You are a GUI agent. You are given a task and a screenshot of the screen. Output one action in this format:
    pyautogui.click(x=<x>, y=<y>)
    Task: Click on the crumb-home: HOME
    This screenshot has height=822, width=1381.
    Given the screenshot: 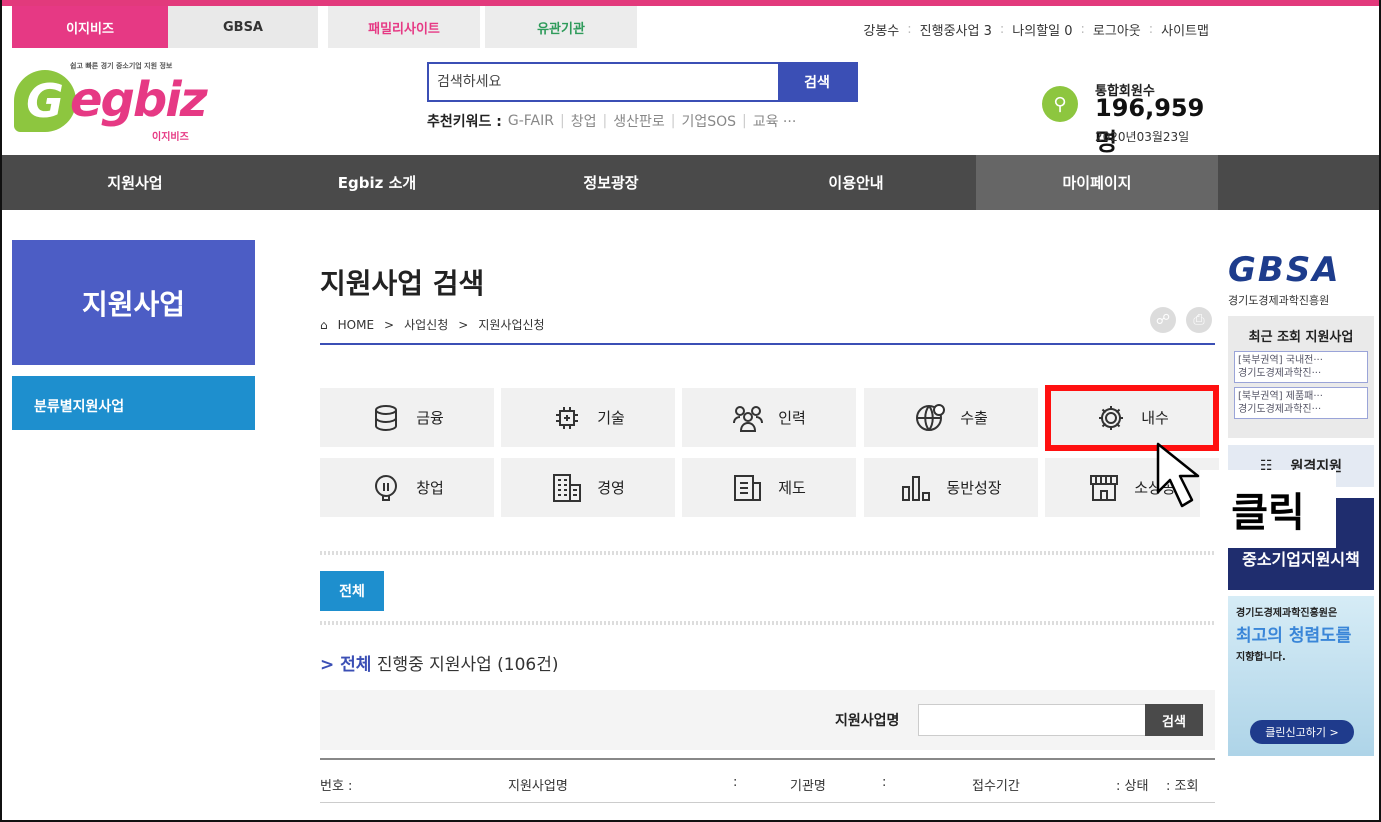 What is the action you would take?
    pyautogui.click(x=356, y=325)
    